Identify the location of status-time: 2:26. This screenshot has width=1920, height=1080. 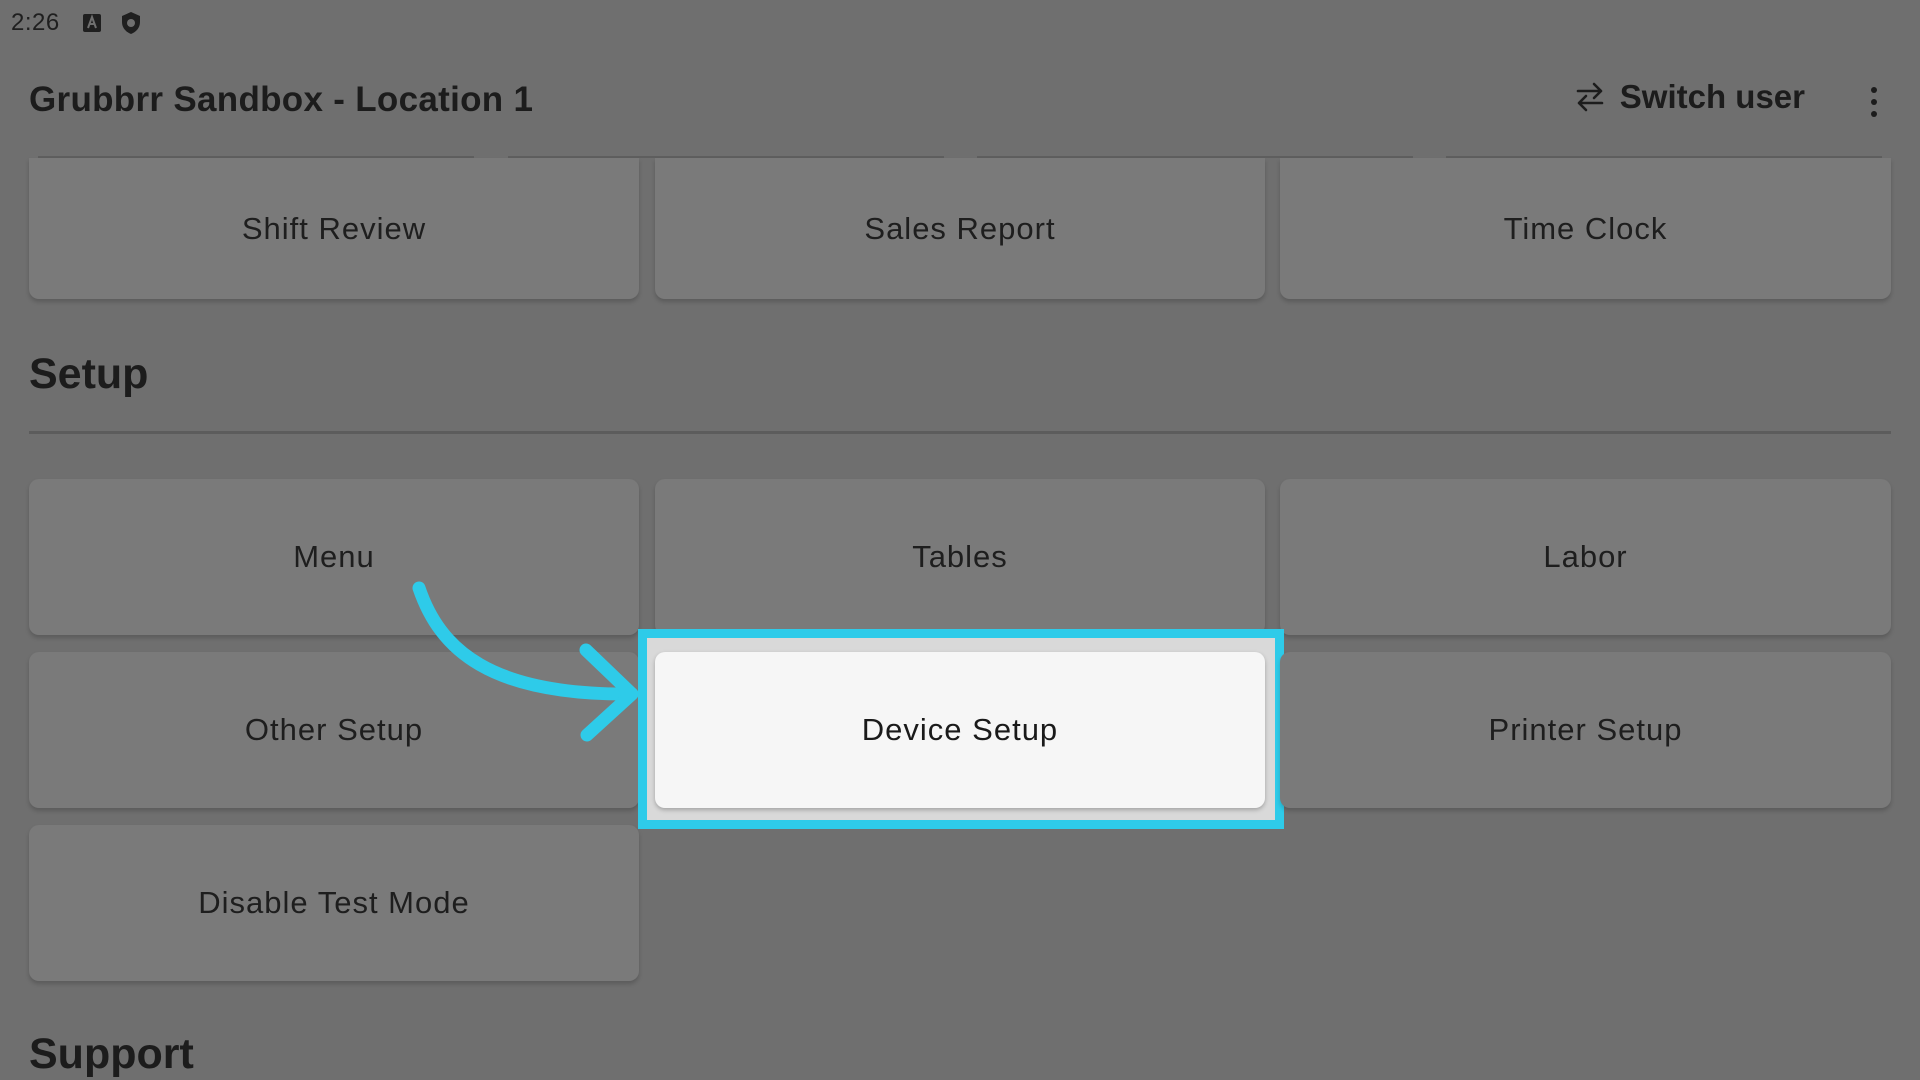
(35, 22).